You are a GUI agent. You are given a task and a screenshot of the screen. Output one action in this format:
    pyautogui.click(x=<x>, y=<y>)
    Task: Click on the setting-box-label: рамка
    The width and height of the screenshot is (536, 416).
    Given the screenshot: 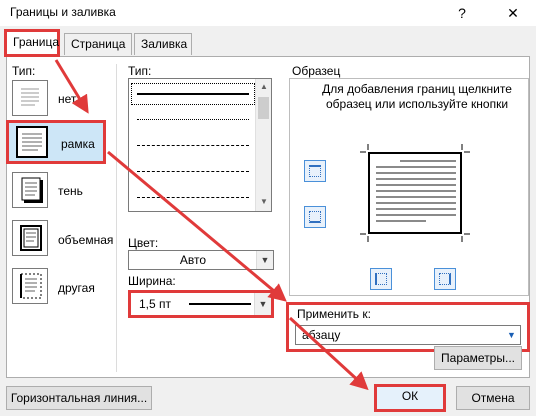 What is the action you would take?
    pyautogui.click(x=78, y=144)
    